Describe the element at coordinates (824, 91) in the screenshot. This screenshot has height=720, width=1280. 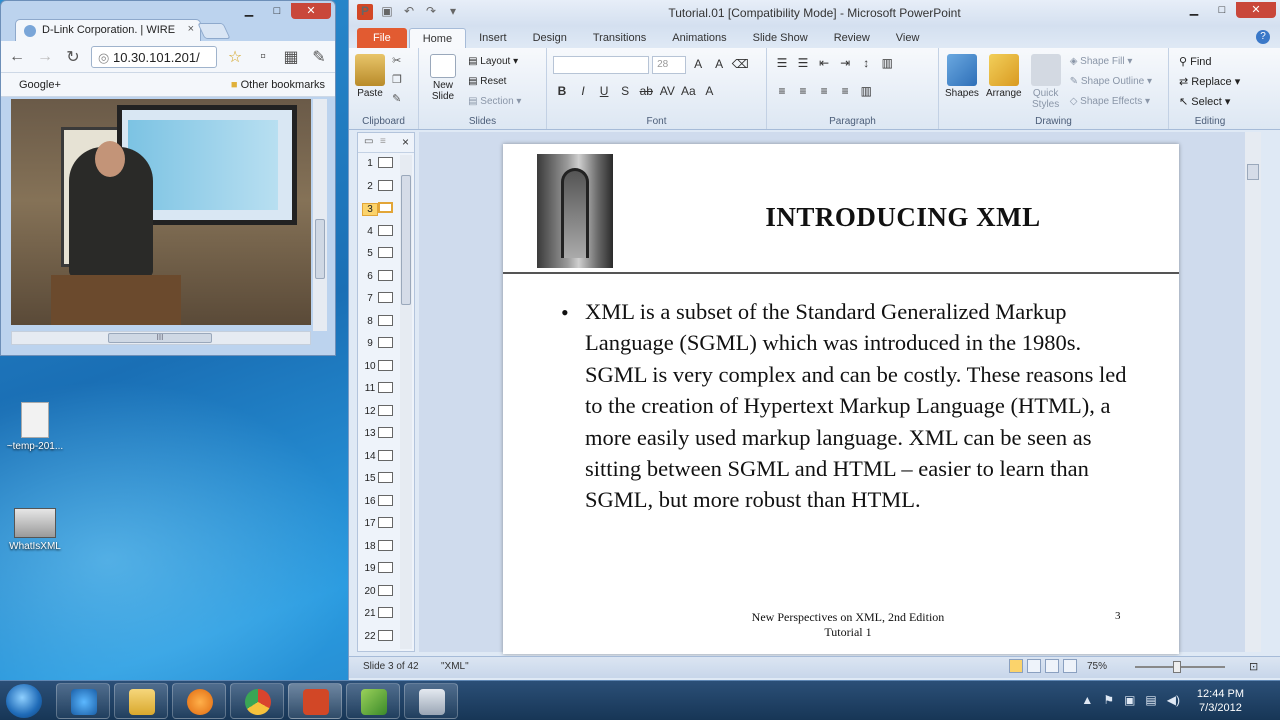
I see `align-right-icon: ≡` at that location.